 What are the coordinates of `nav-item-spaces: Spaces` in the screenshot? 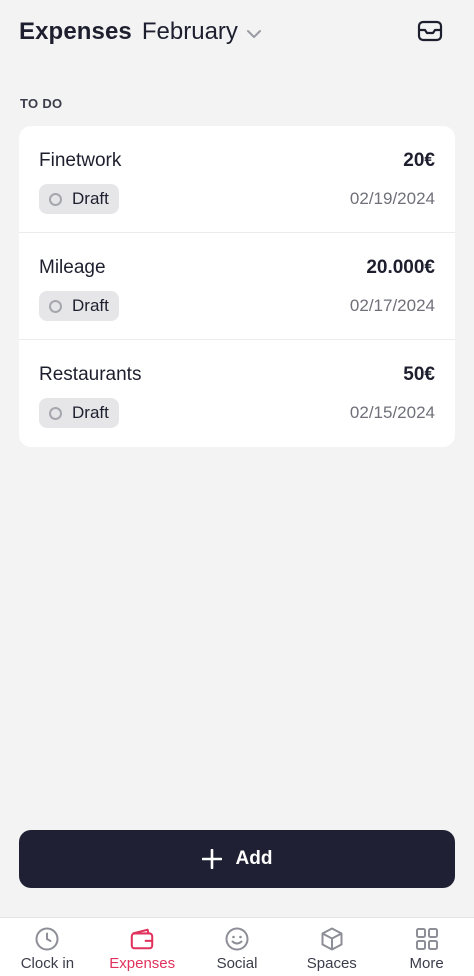 It's located at (331, 947).